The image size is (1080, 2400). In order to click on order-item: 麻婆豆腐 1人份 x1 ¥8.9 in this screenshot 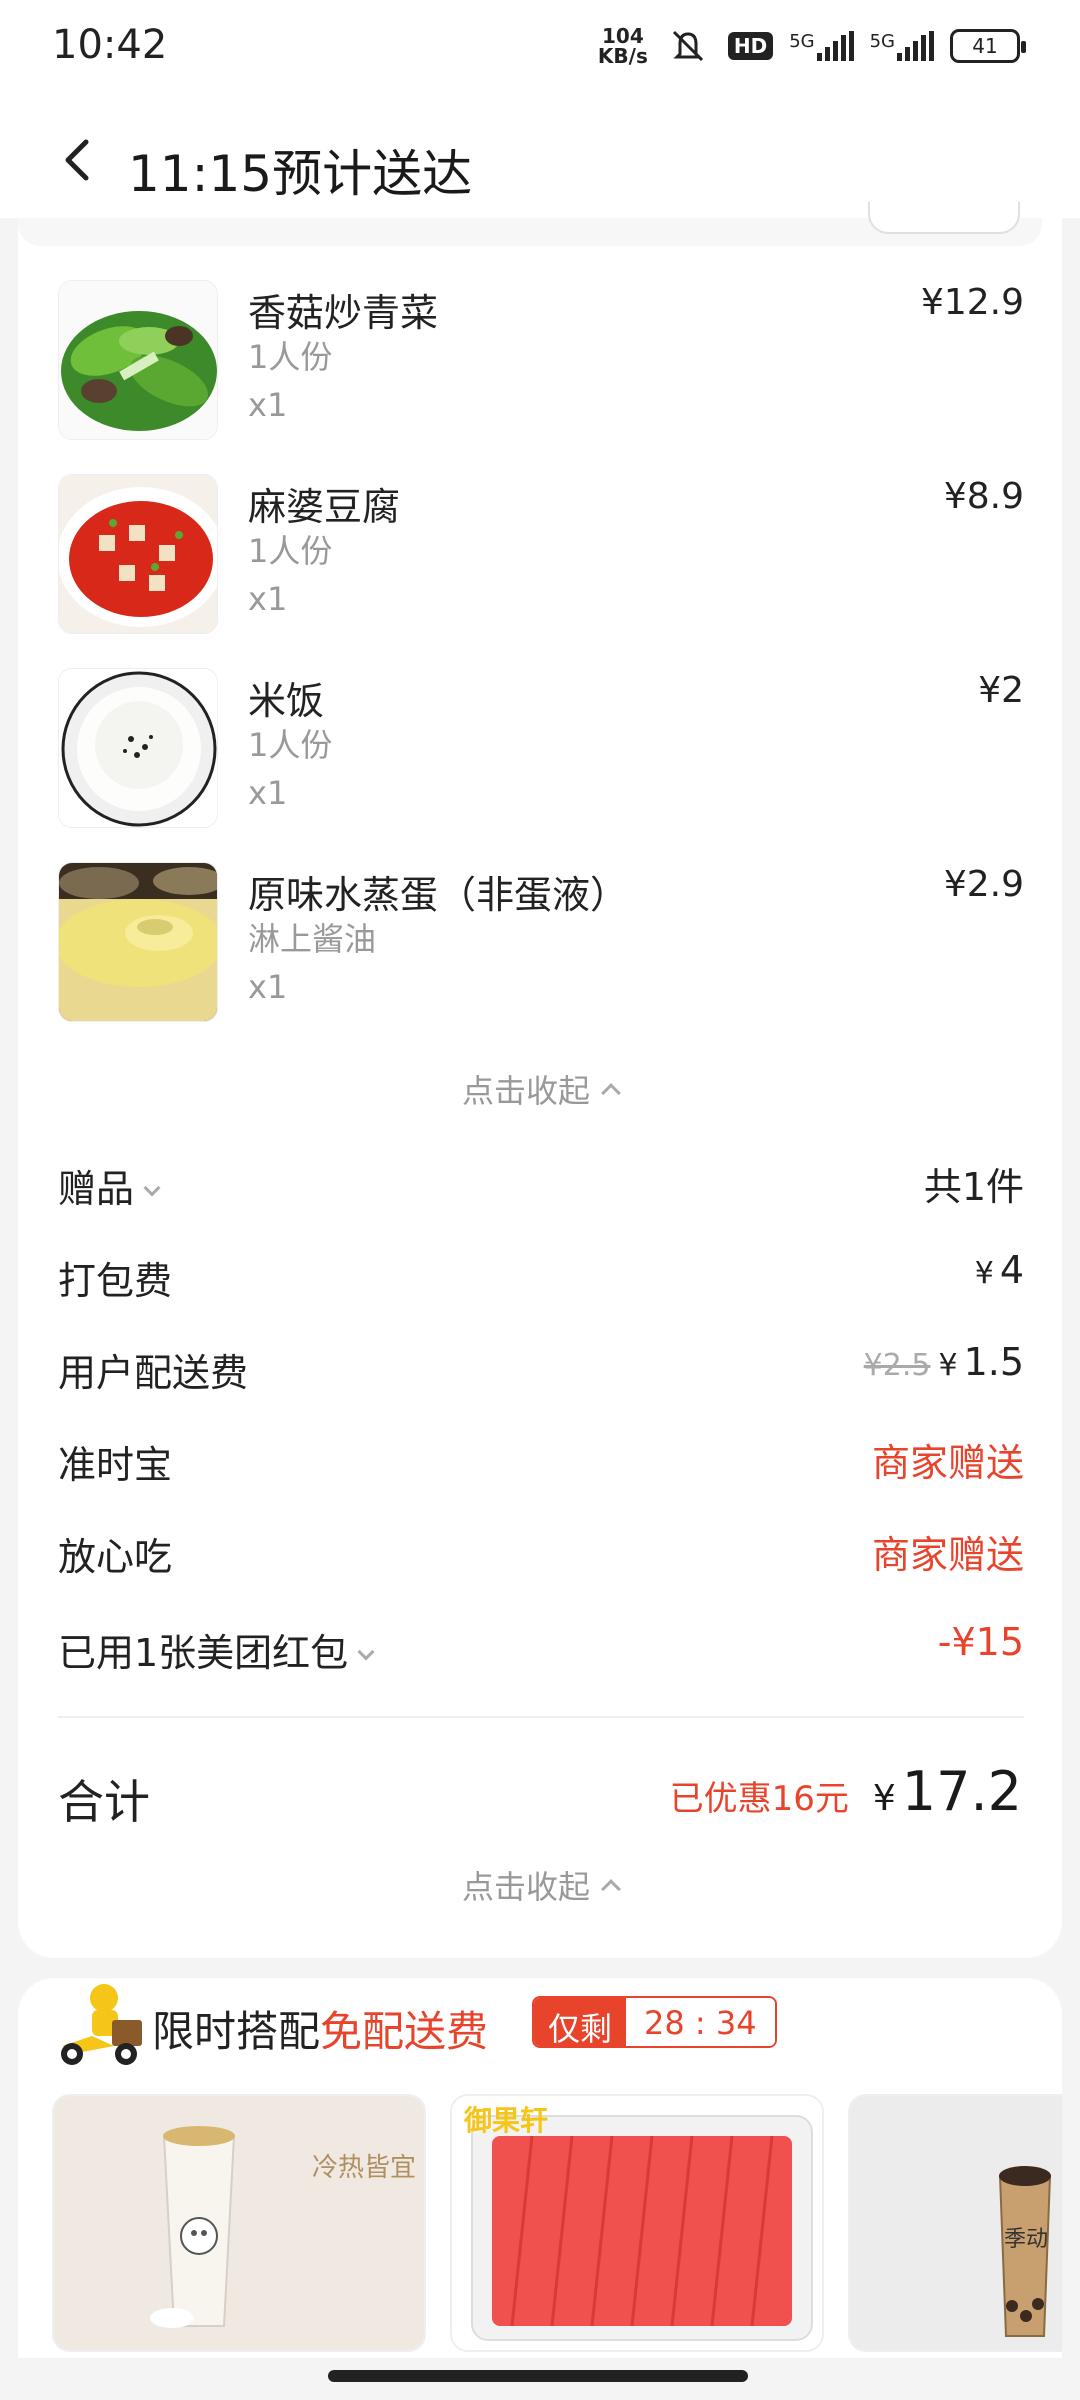, I will do `click(541, 554)`.